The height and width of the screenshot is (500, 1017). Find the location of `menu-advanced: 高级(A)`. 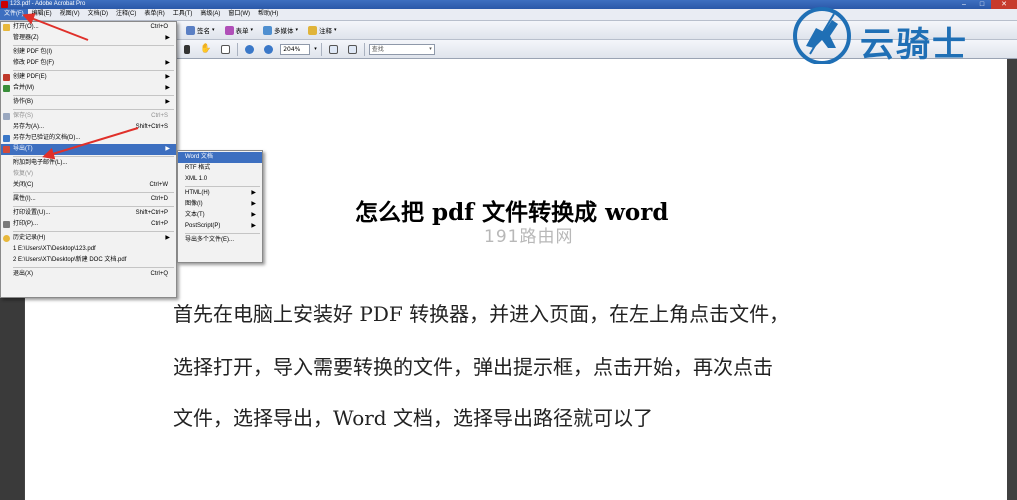

menu-advanced: 高级(A) is located at coordinates (210, 14).